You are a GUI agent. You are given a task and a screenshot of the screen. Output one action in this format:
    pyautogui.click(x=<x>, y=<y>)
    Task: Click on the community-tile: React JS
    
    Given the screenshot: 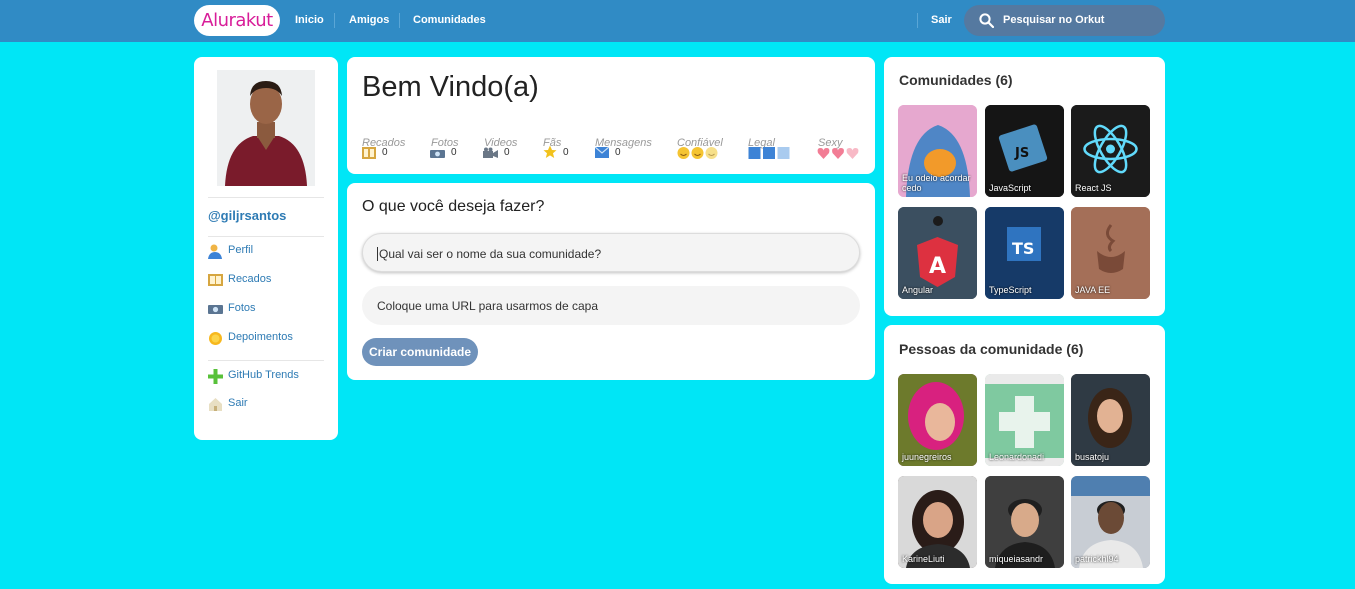 What is the action you would take?
    pyautogui.click(x=1110, y=151)
    